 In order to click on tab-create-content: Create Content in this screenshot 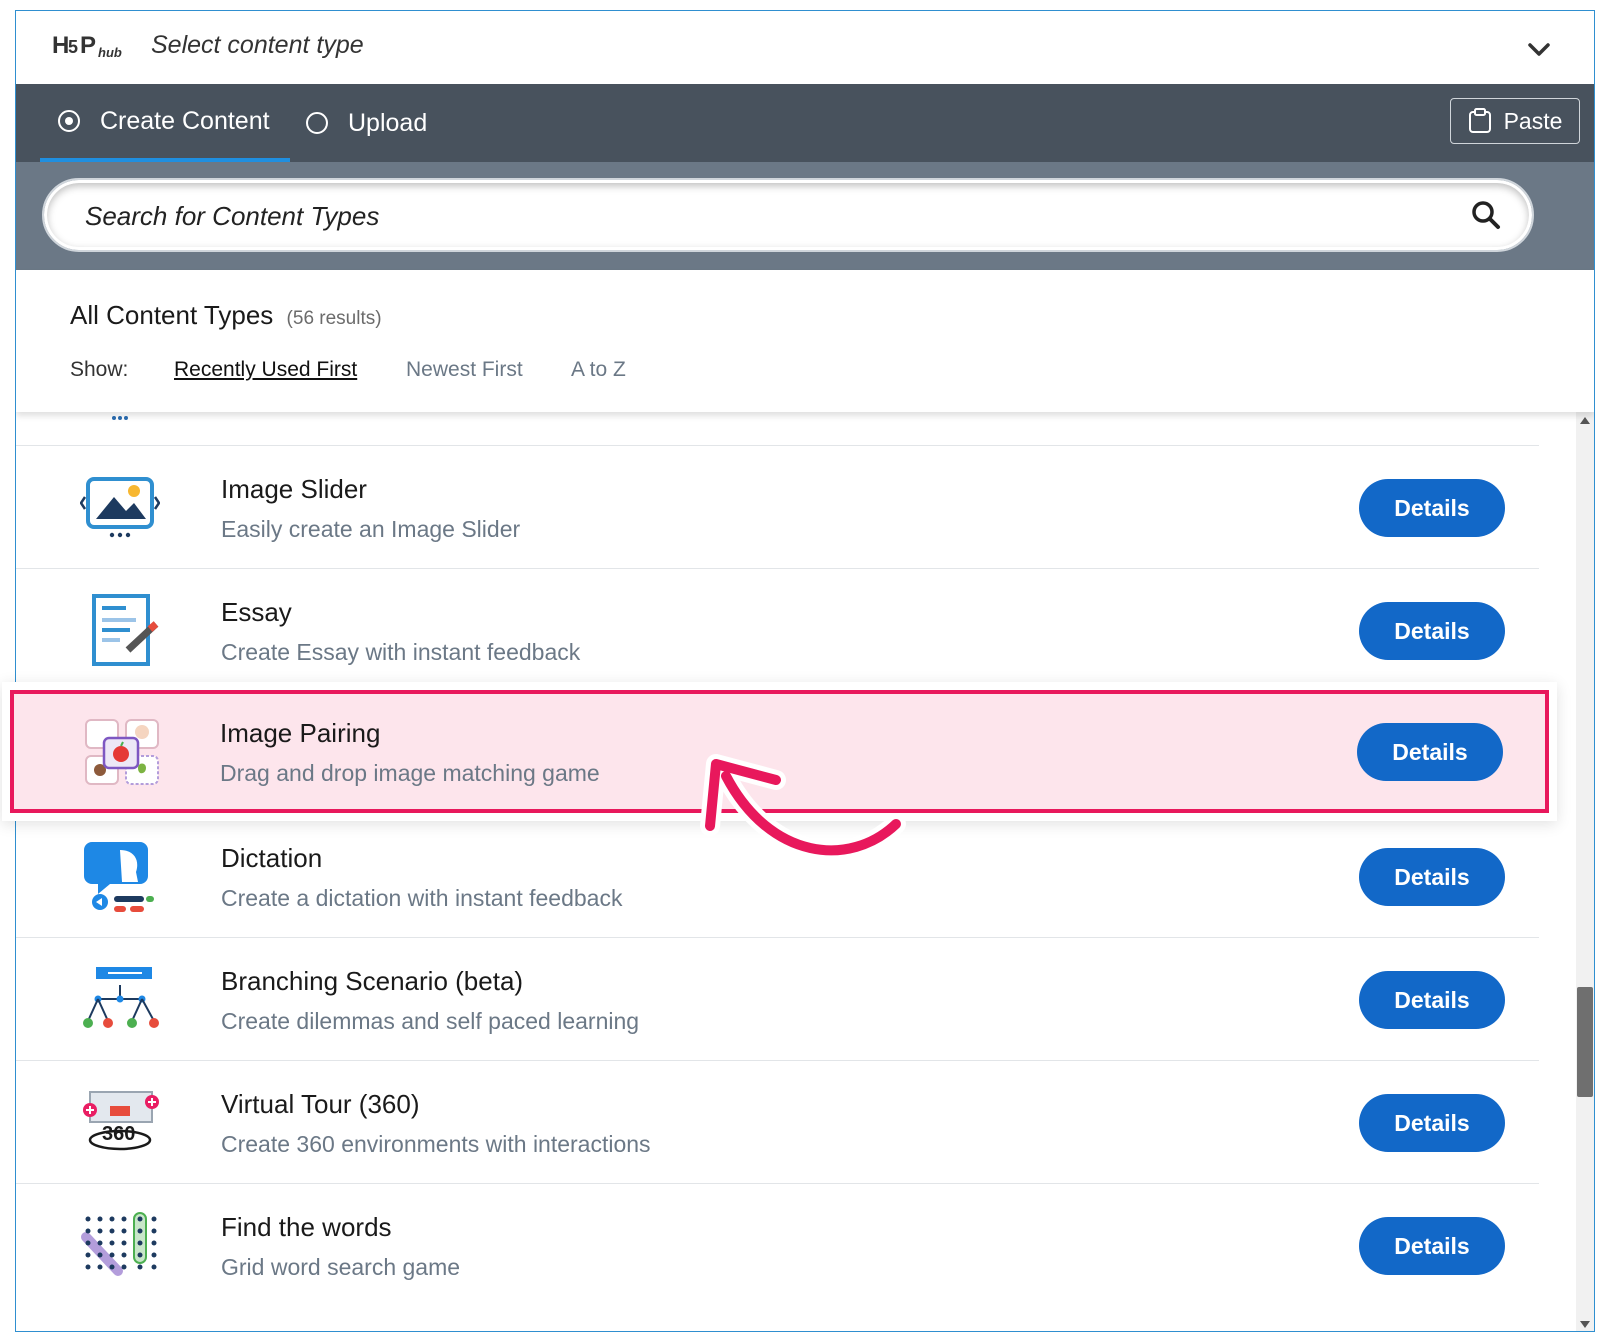, I will do `click(165, 123)`.